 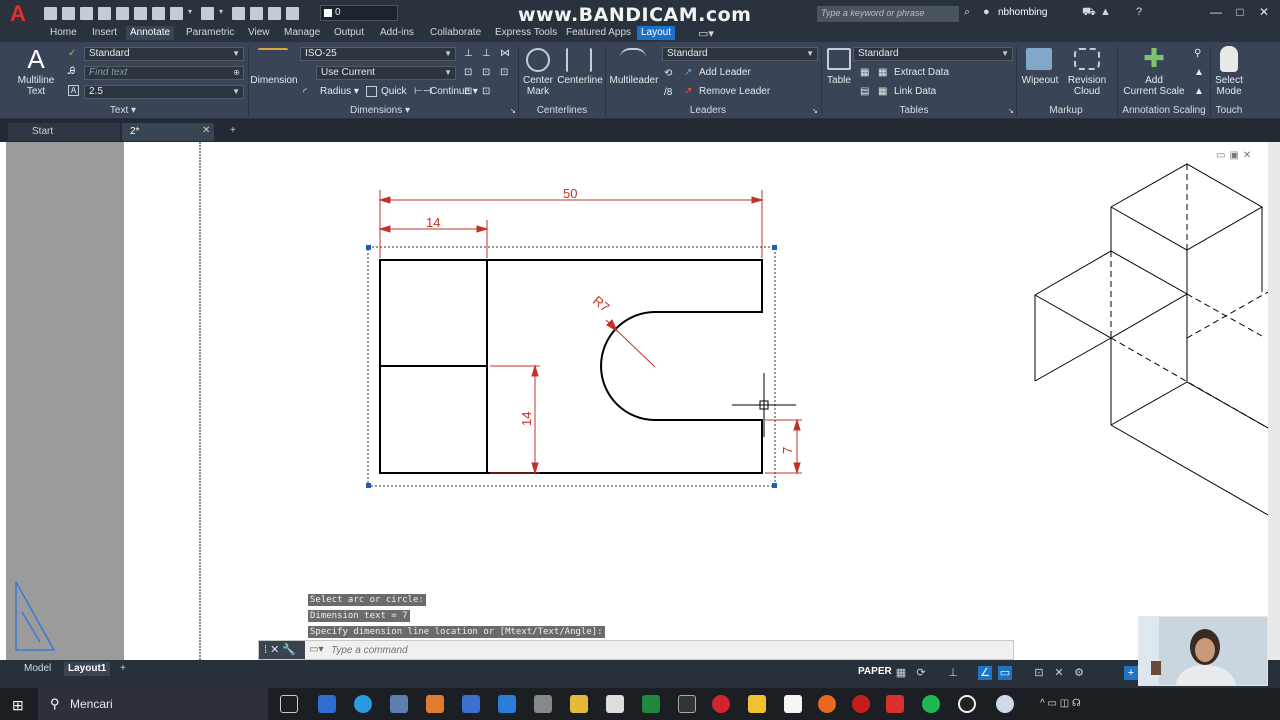 I want to click on find-text-input: Find text ⊕, so click(x=164, y=73).